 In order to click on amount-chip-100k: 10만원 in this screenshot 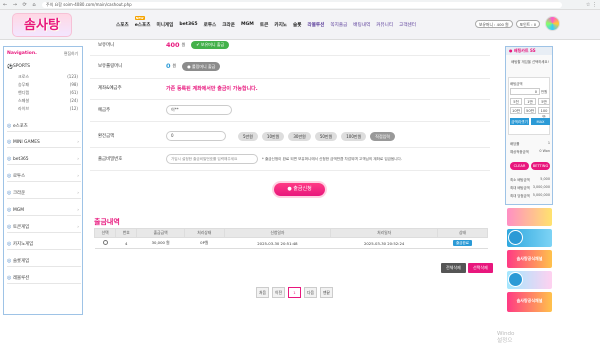, I will do `click(273, 136)`.